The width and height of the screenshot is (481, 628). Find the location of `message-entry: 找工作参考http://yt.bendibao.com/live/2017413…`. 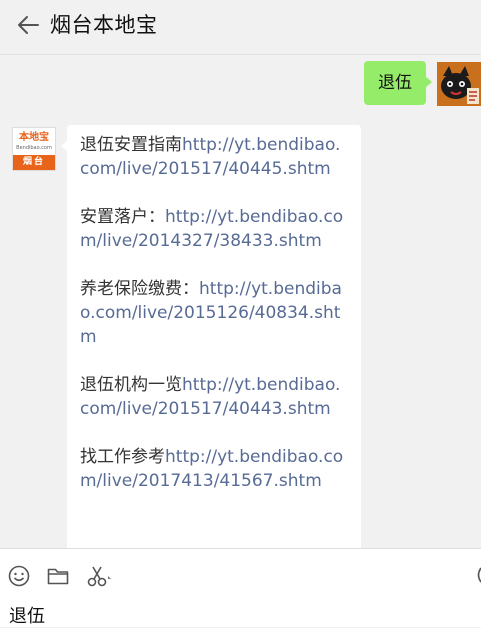

message-entry: 找工作参考http://yt.bendibao.com/live/2017413… is located at coordinates (214, 469).